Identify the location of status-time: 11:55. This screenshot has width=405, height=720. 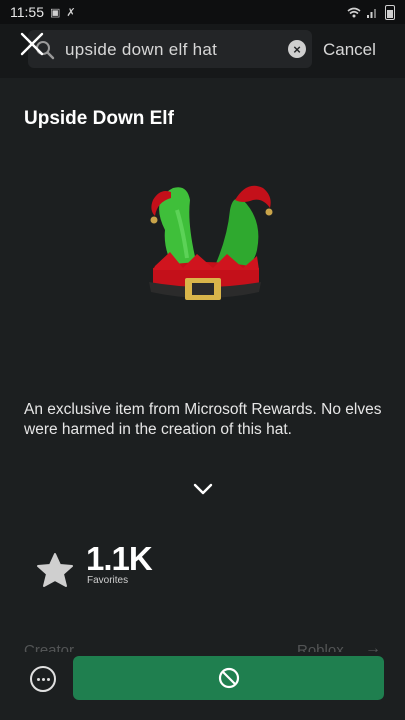
(27, 12).